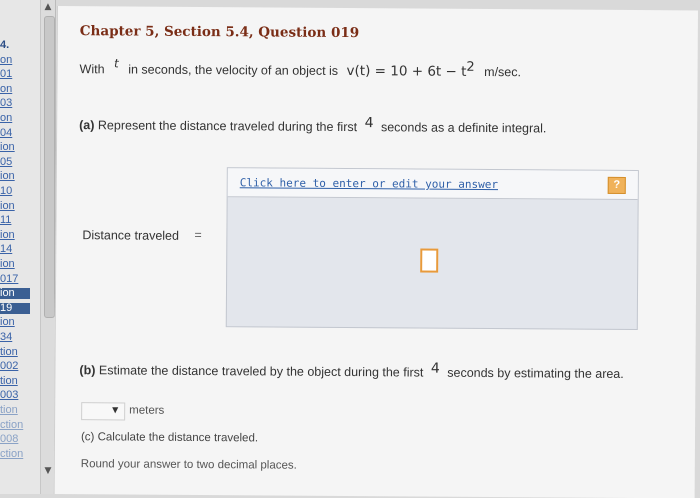  What do you see at coordinates (369, 123) in the screenshot?
I see `part-a-number: 4` at bounding box center [369, 123].